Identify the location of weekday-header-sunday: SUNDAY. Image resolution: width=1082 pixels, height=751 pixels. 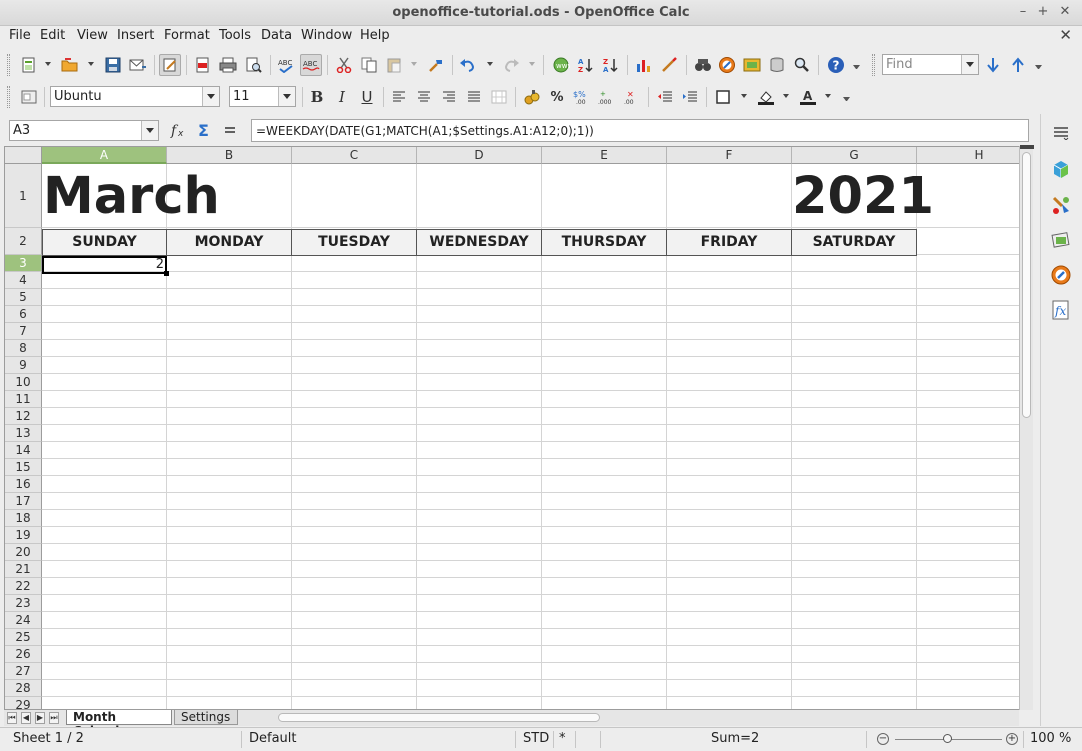
(104, 242).